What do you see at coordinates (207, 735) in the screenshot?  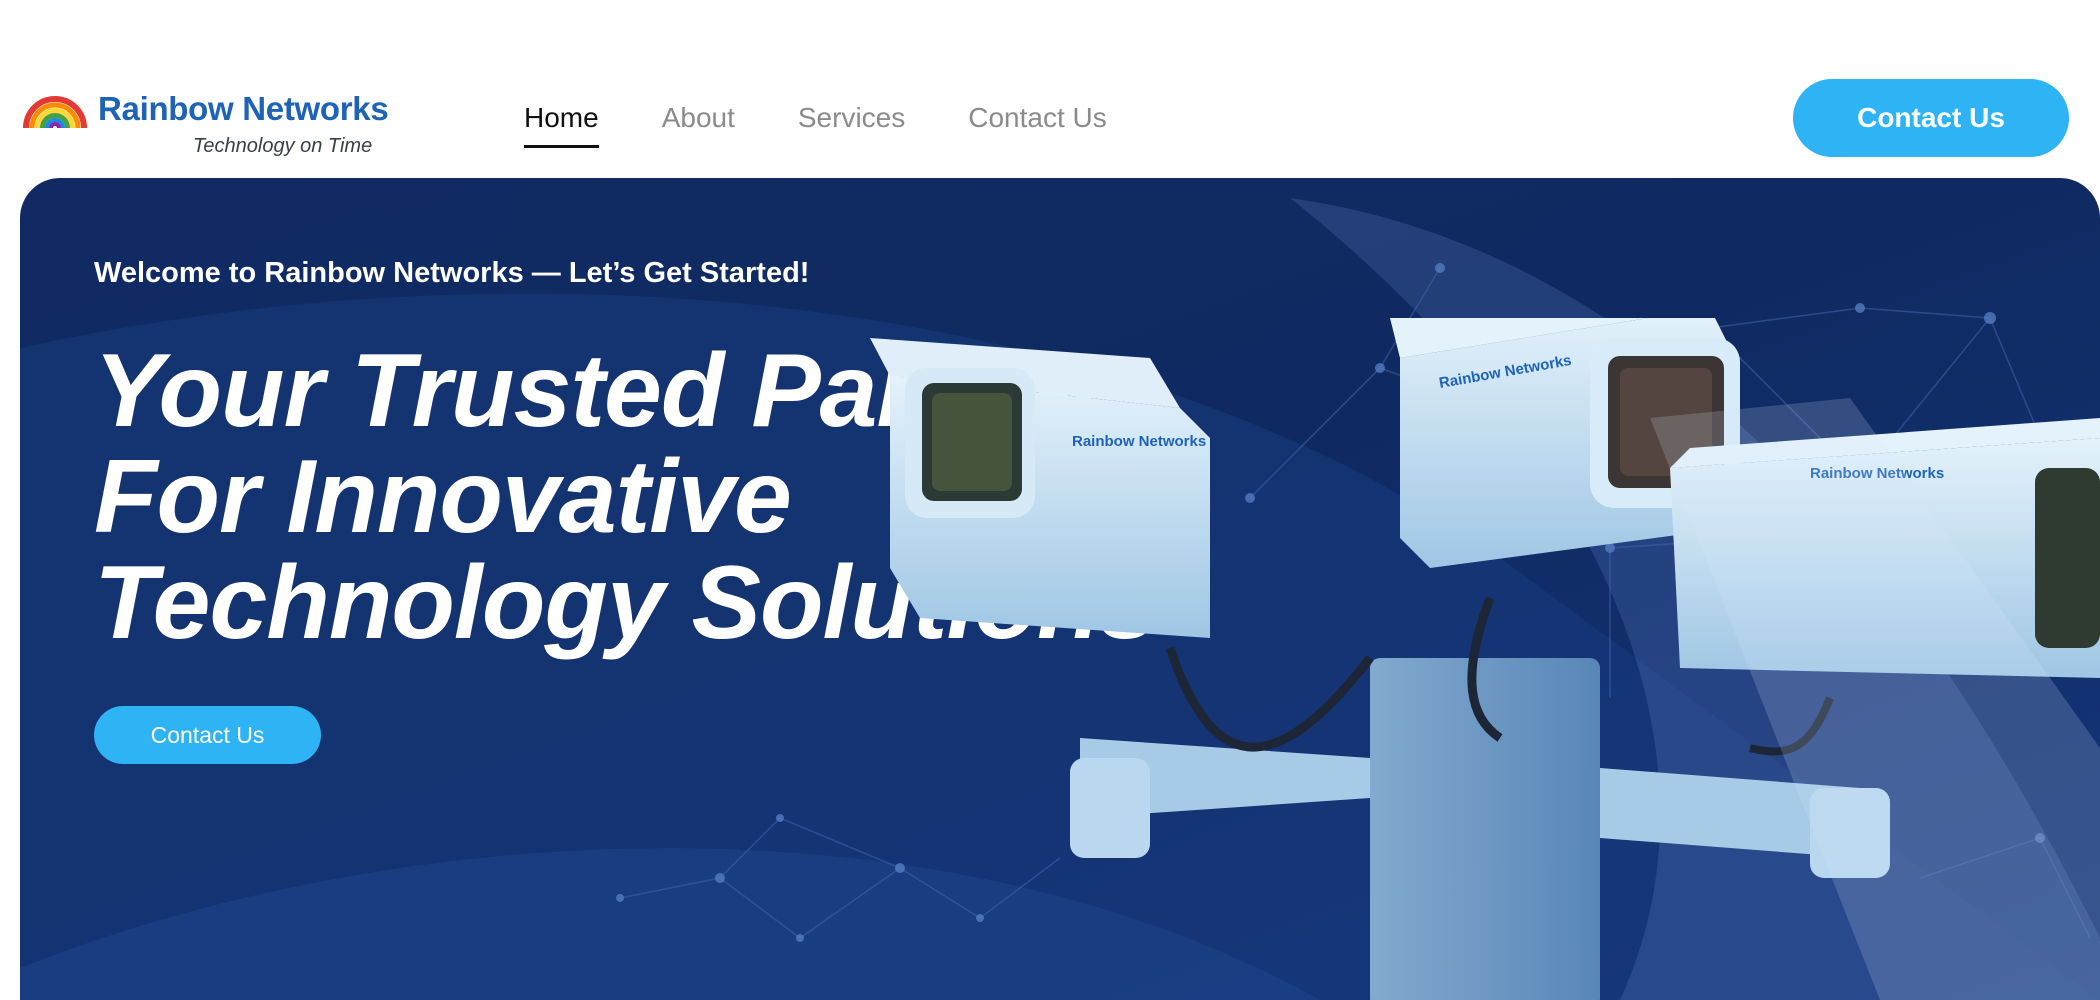 I see `hero-contact-button: Contact Us` at bounding box center [207, 735].